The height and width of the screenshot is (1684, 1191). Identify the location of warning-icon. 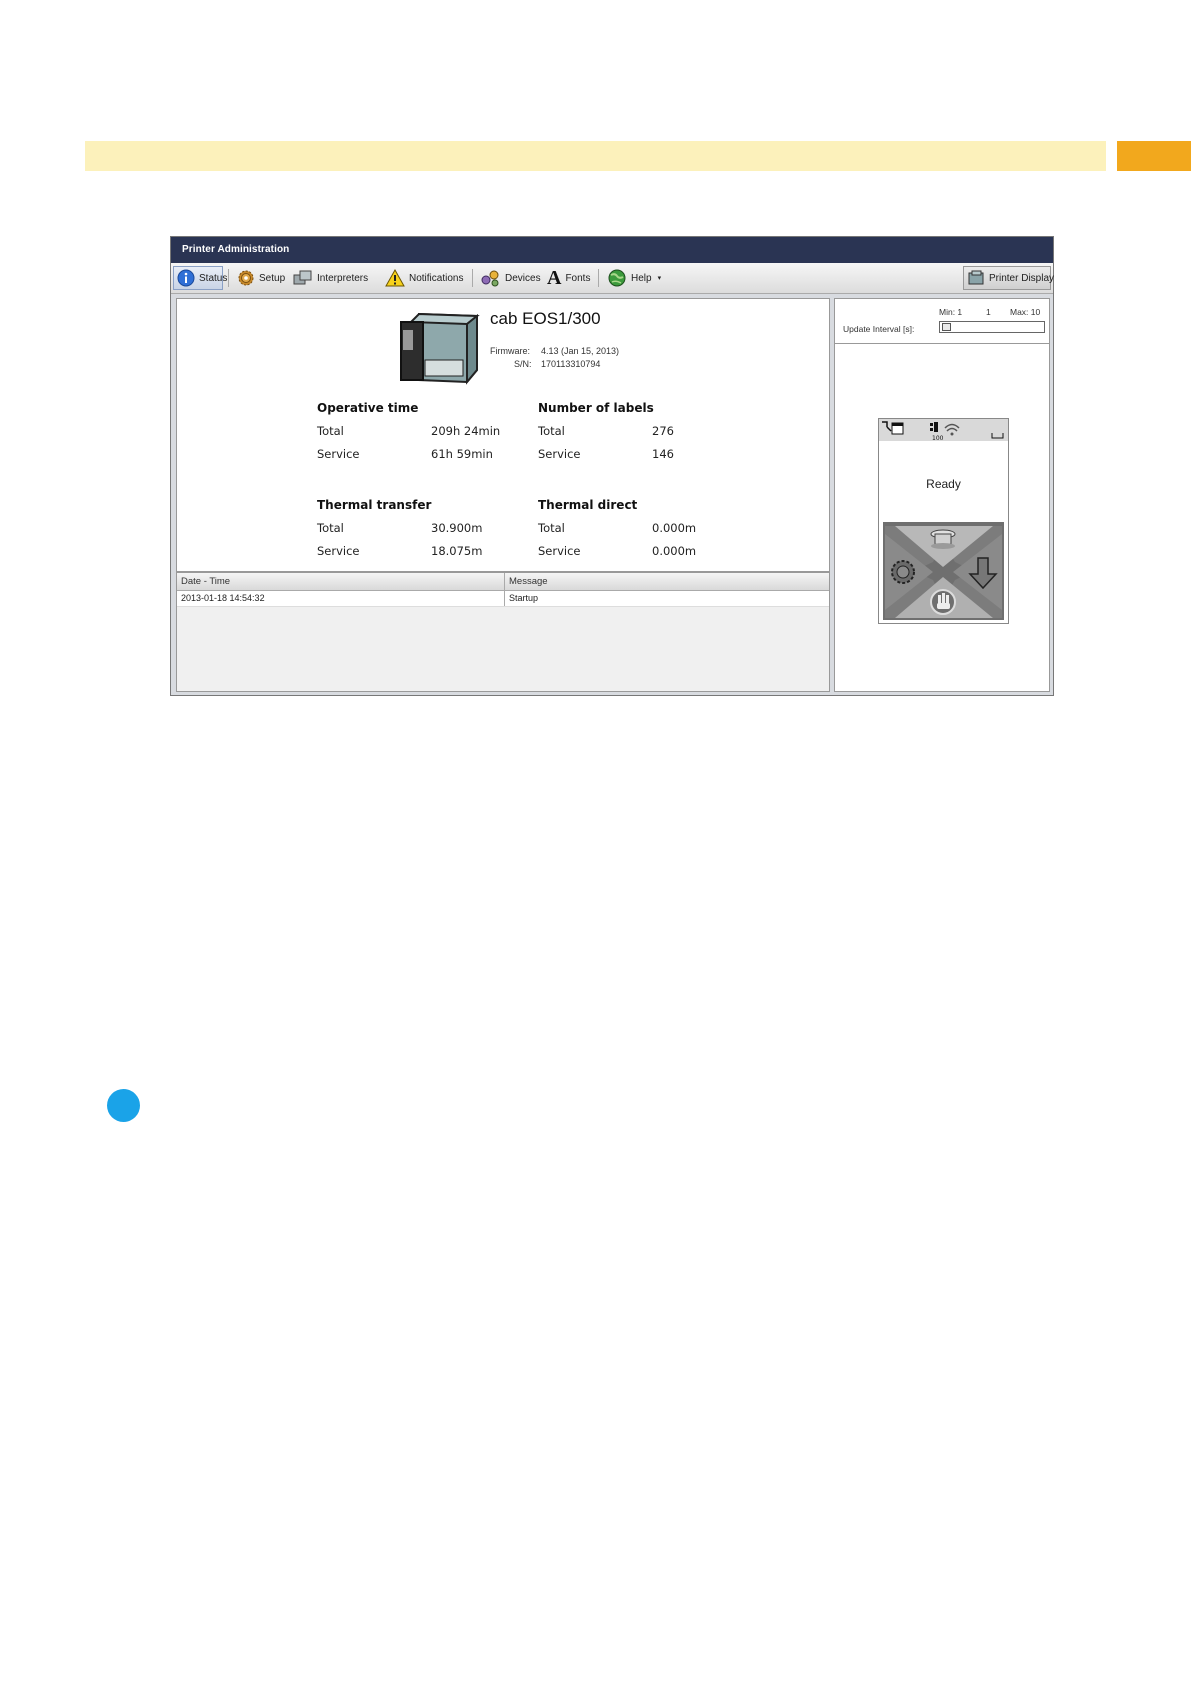
(395, 278).